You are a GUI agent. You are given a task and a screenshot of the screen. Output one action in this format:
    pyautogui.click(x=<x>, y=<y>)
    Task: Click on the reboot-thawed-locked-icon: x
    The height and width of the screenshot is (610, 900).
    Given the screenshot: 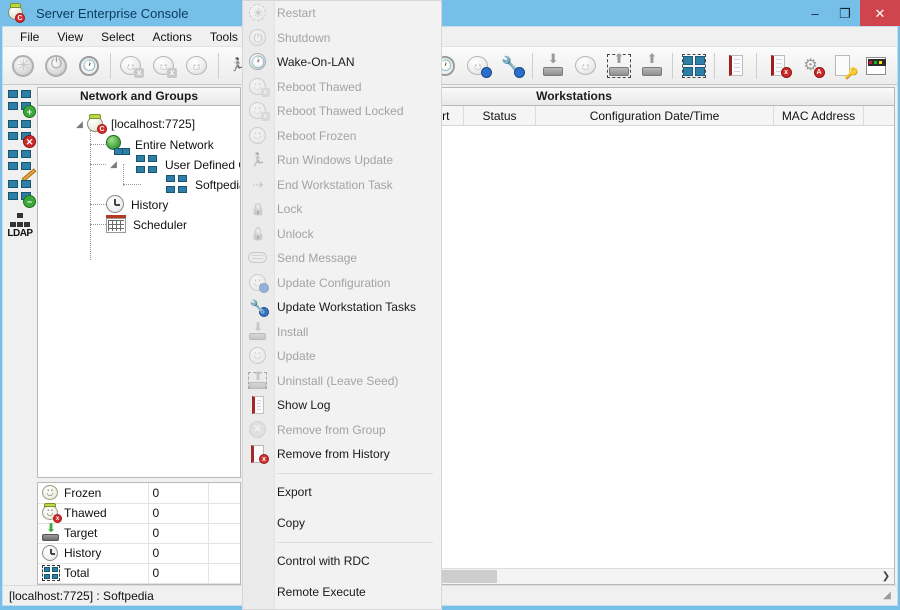 What is the action you would take?
    pyautogui.click(x=259, y=109)
    